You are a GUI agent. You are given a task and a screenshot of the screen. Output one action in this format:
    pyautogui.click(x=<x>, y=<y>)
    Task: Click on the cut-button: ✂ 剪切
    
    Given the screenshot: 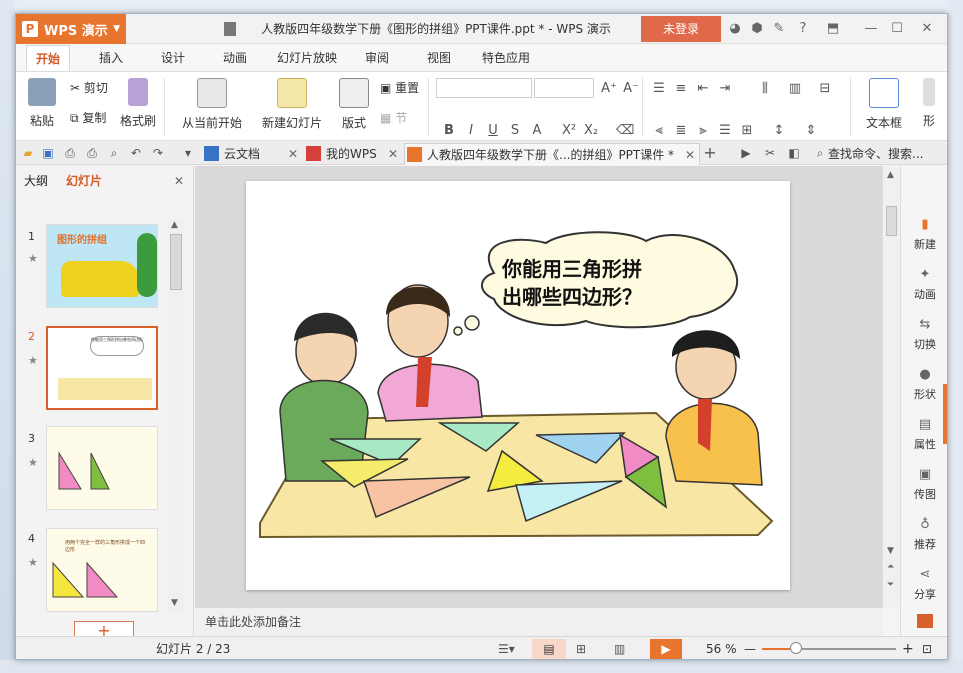 What is the action you would take?
    pyautogui.click(x=89, y=88)
    